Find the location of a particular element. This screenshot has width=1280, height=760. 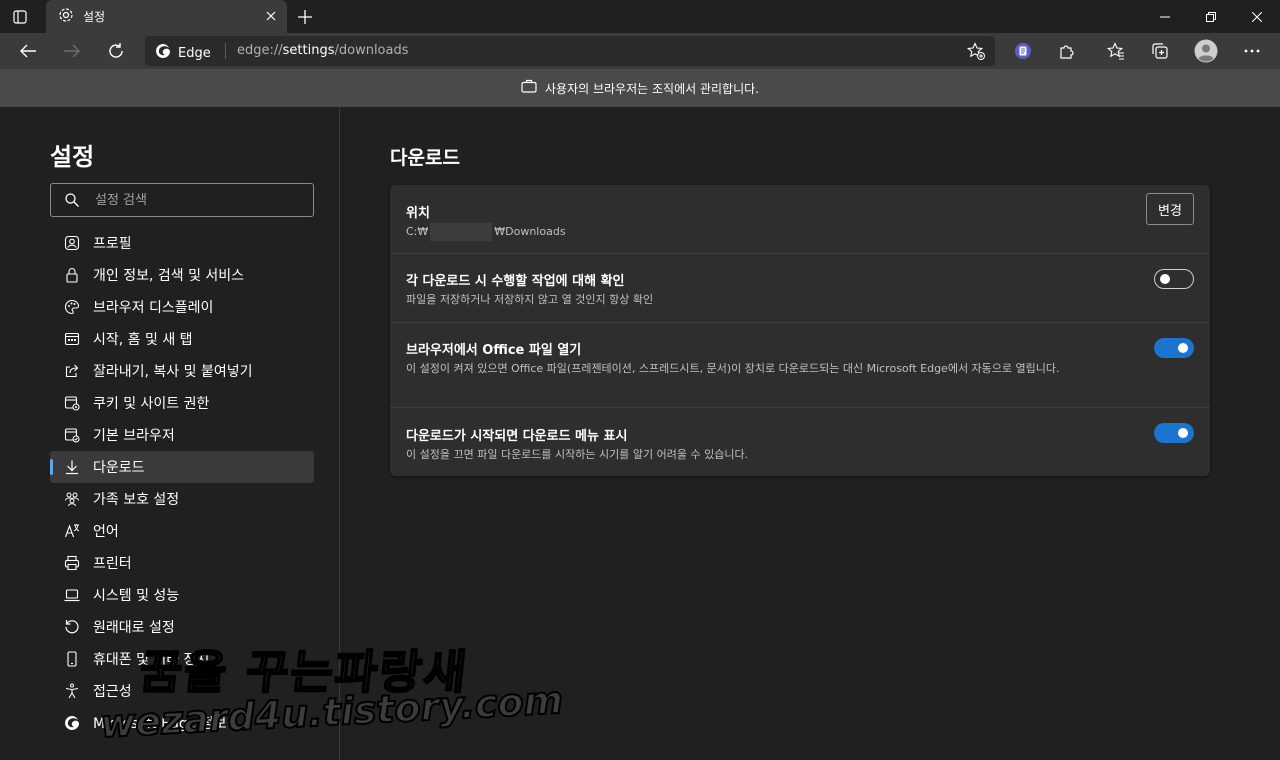

ask-each-title: 각 다운로드 시 수행할 작업에 대해 확인 is located at coordinates (515, 281).